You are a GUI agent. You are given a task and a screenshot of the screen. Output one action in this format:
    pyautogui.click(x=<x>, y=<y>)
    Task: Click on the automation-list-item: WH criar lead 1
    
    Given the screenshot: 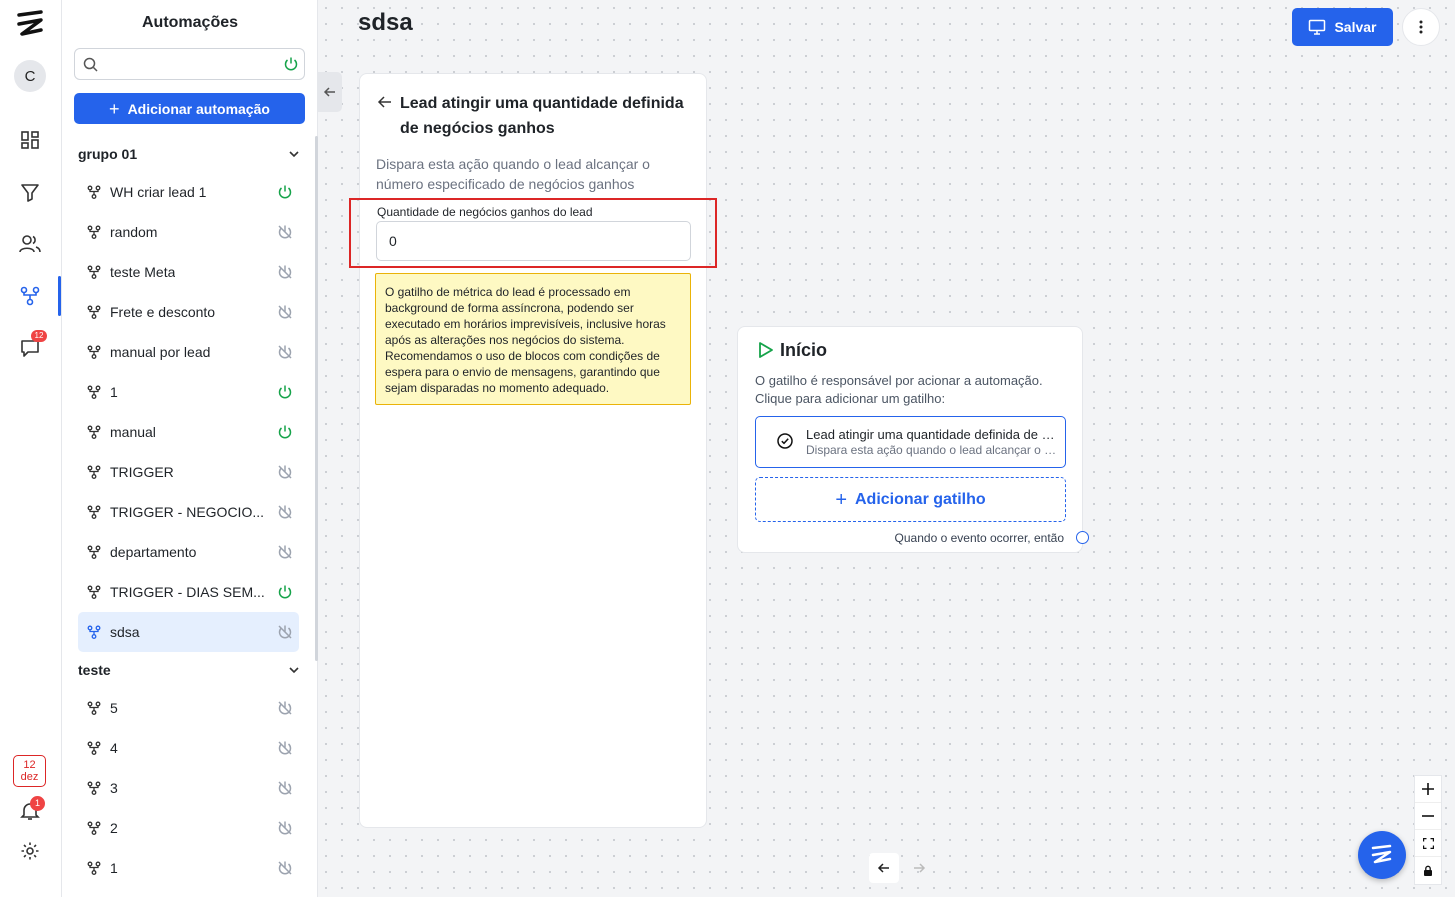 What is the action you would take?
    pyautogui.click(x=188, y=192)
    